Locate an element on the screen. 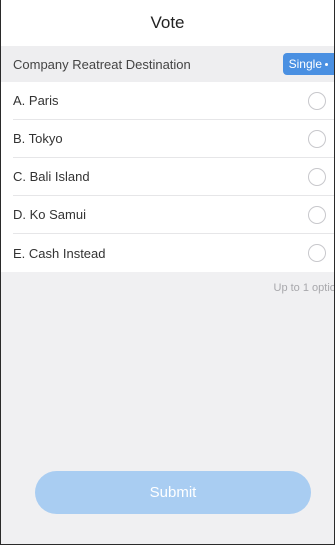 The width and height of the screenshot is (335, 545). page-title: Vote is located at coordinates (167, 22).